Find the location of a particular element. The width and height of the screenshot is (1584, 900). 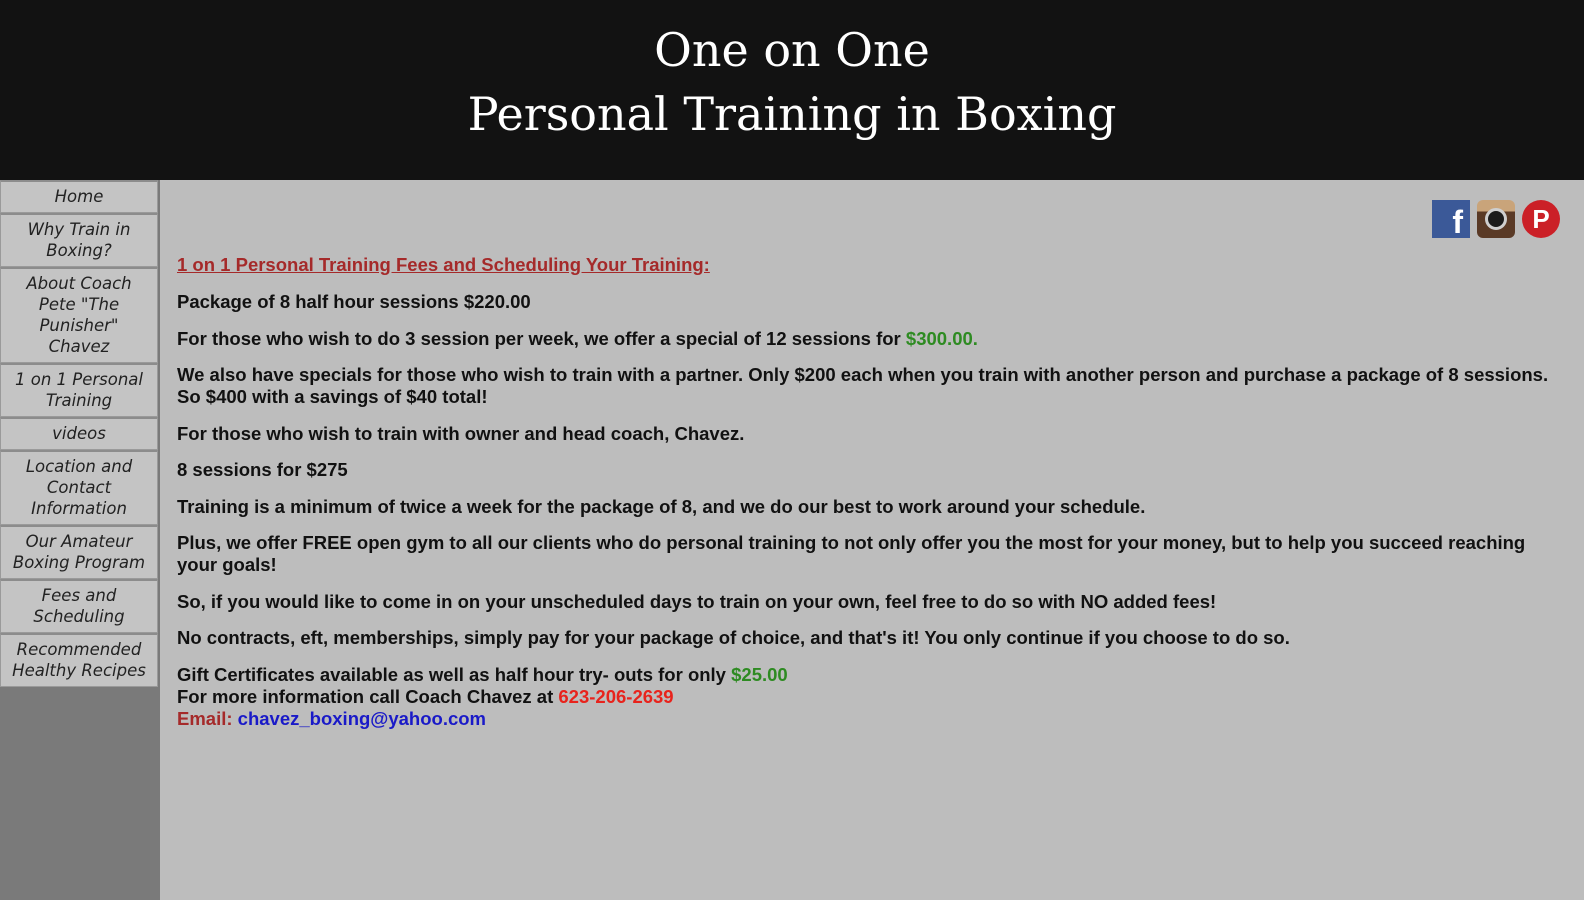

package-8-text: Package of 8 half hour sessions $220.00 is located at coordinates (354, 301).